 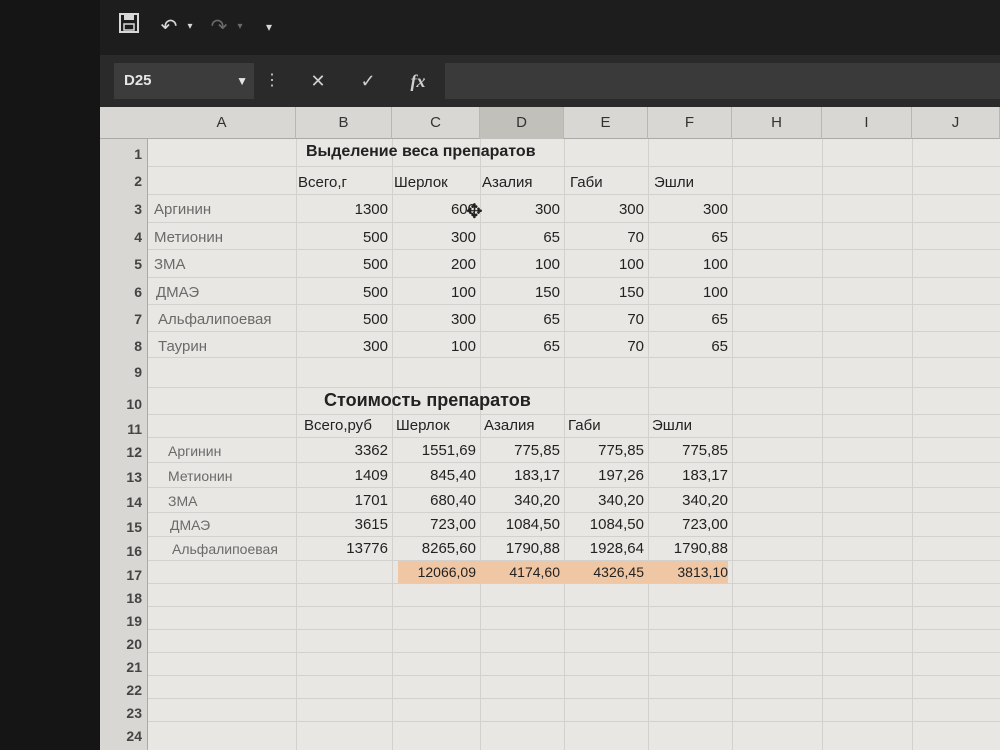 What do you see at coordinates (138, 80) in the screenshot?
I see `name-box-value: D25` at bounding box center [138, 80].